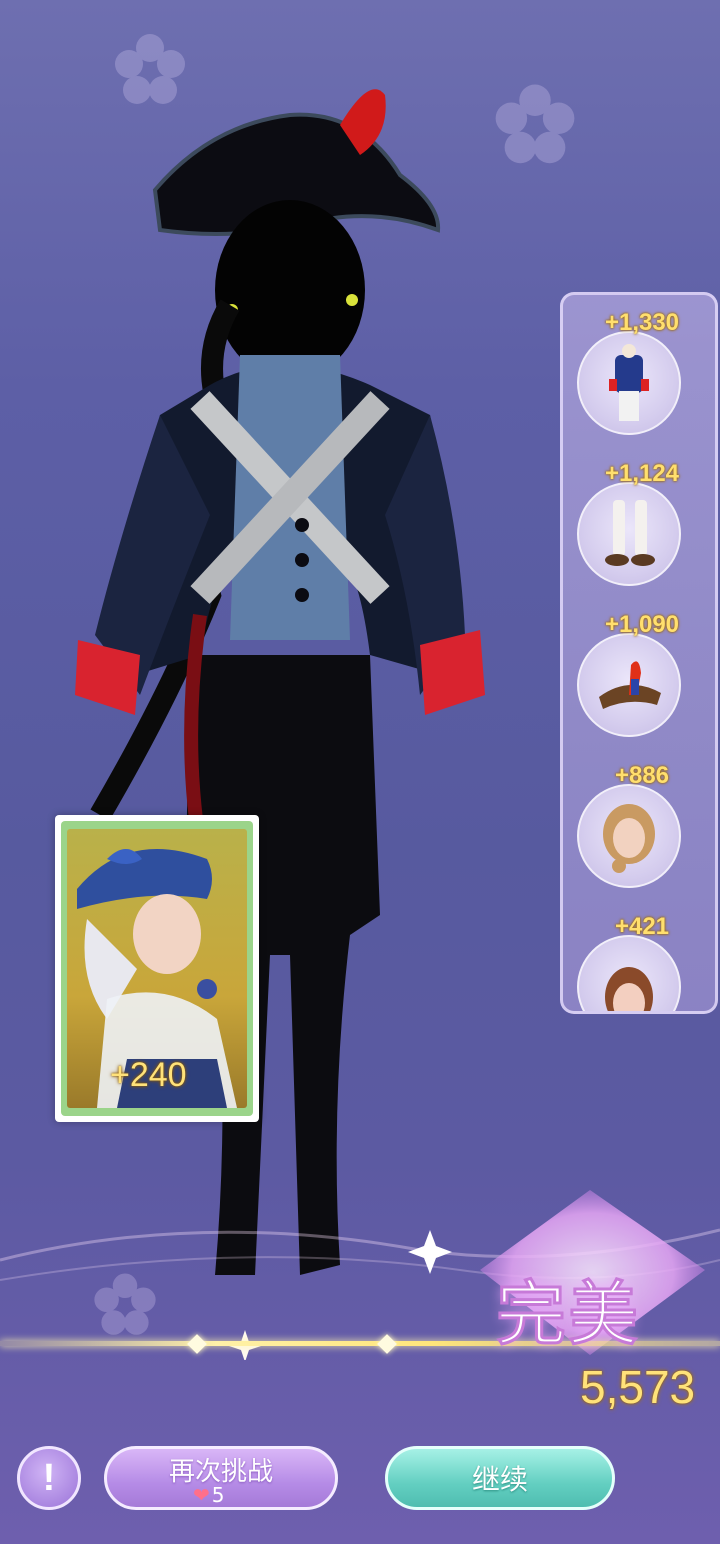 Image resolution: width=720 pixels, height=1544 pixels. I want to click on item-hat, so click(629, 685).